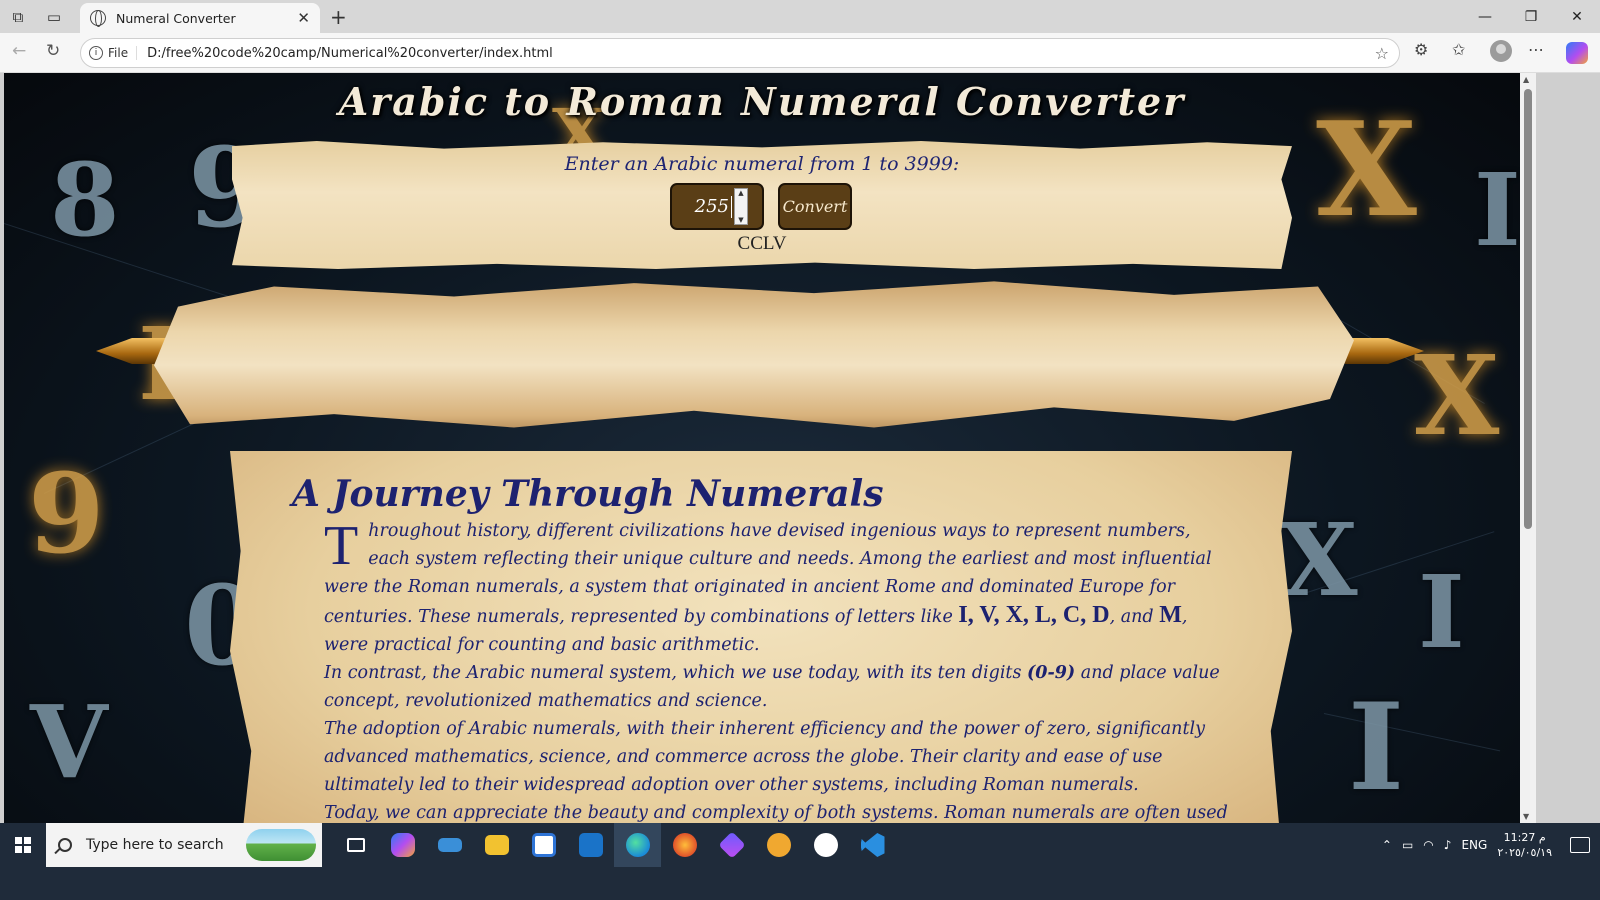  What do you see at coordinates (1526, 79) in the screenshot?
I see `scroll-up-icon: ▲` at bounding box center [1526, 79].